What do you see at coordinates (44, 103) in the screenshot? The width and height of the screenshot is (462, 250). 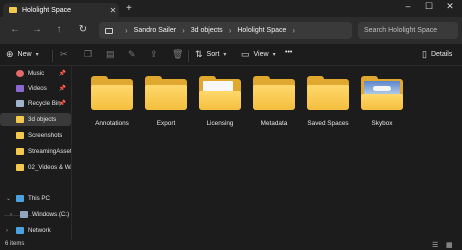 I see `sidebar-item-label: Recycle Bin` at bounding box center [44, 103].